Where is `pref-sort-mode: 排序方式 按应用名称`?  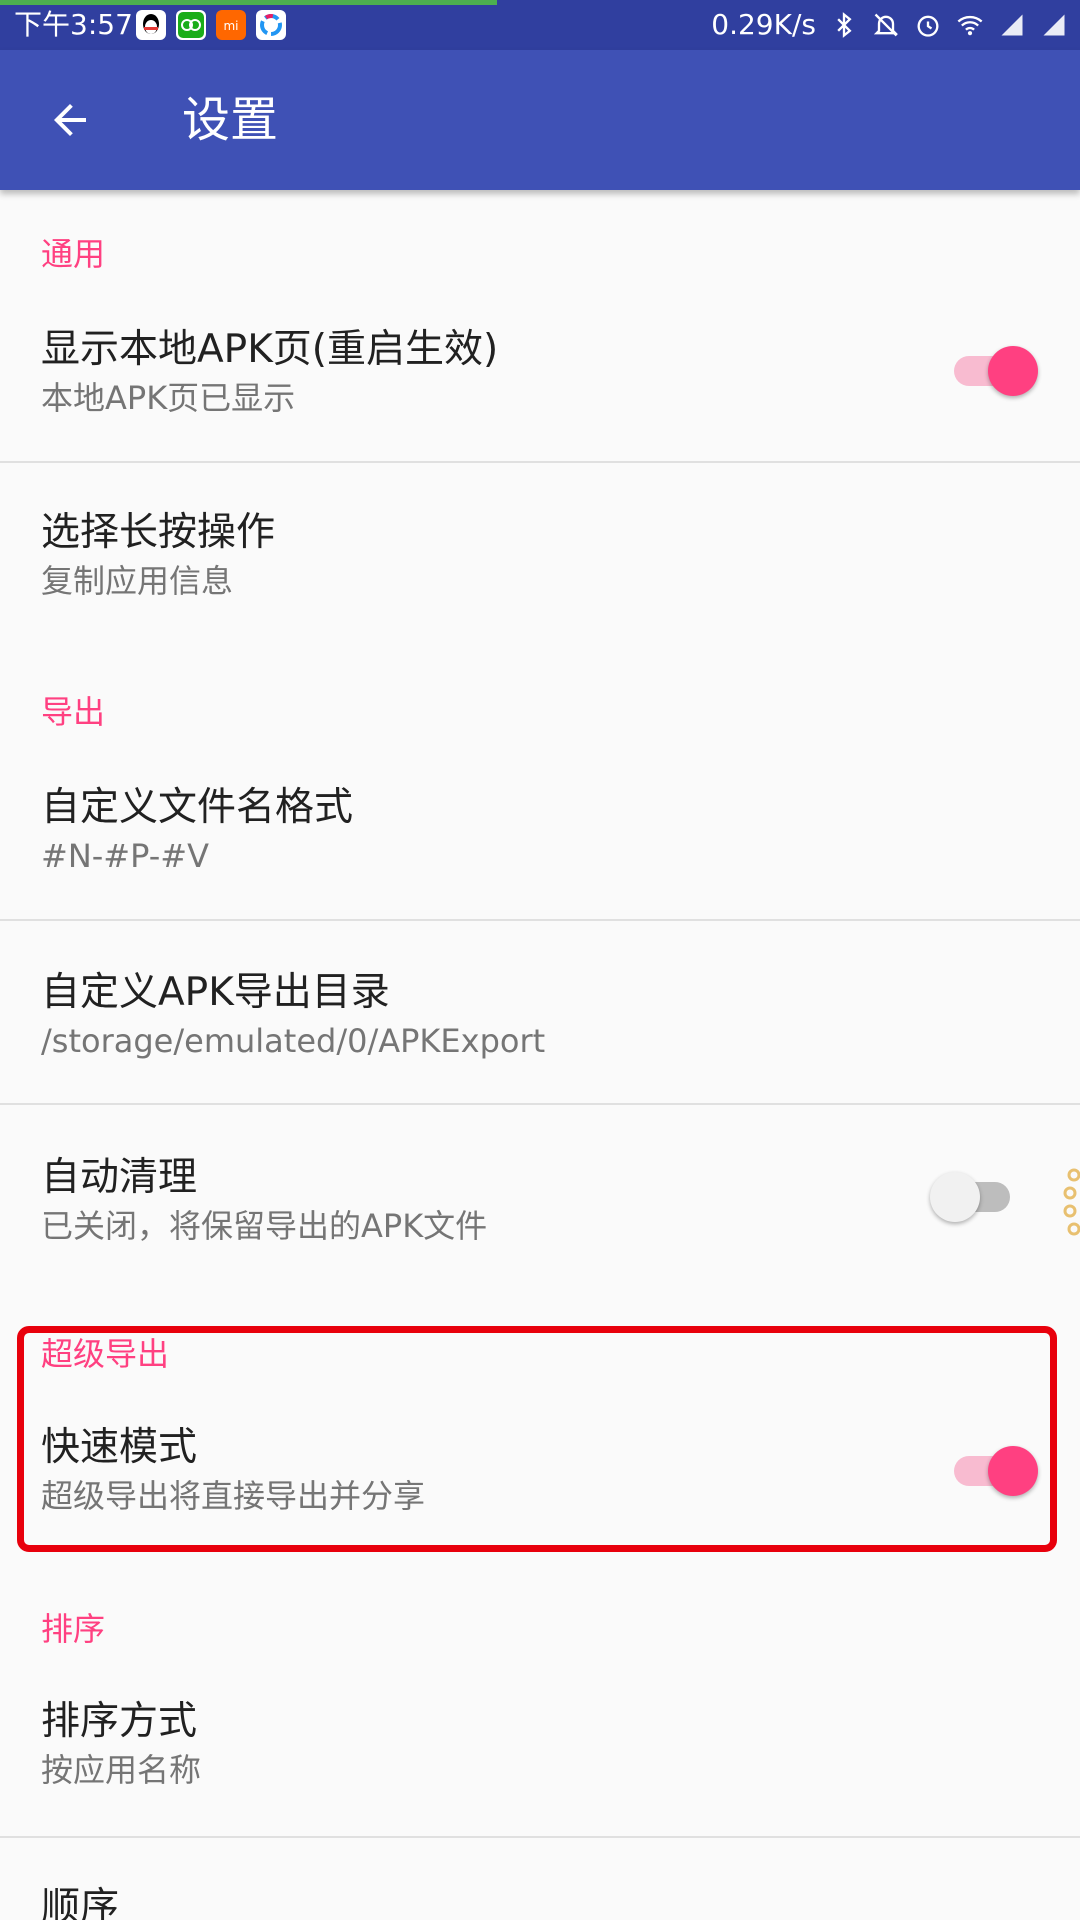 pref-sort-mode: 排序方式 按应用名称 is located at coordinates (540, 1754).